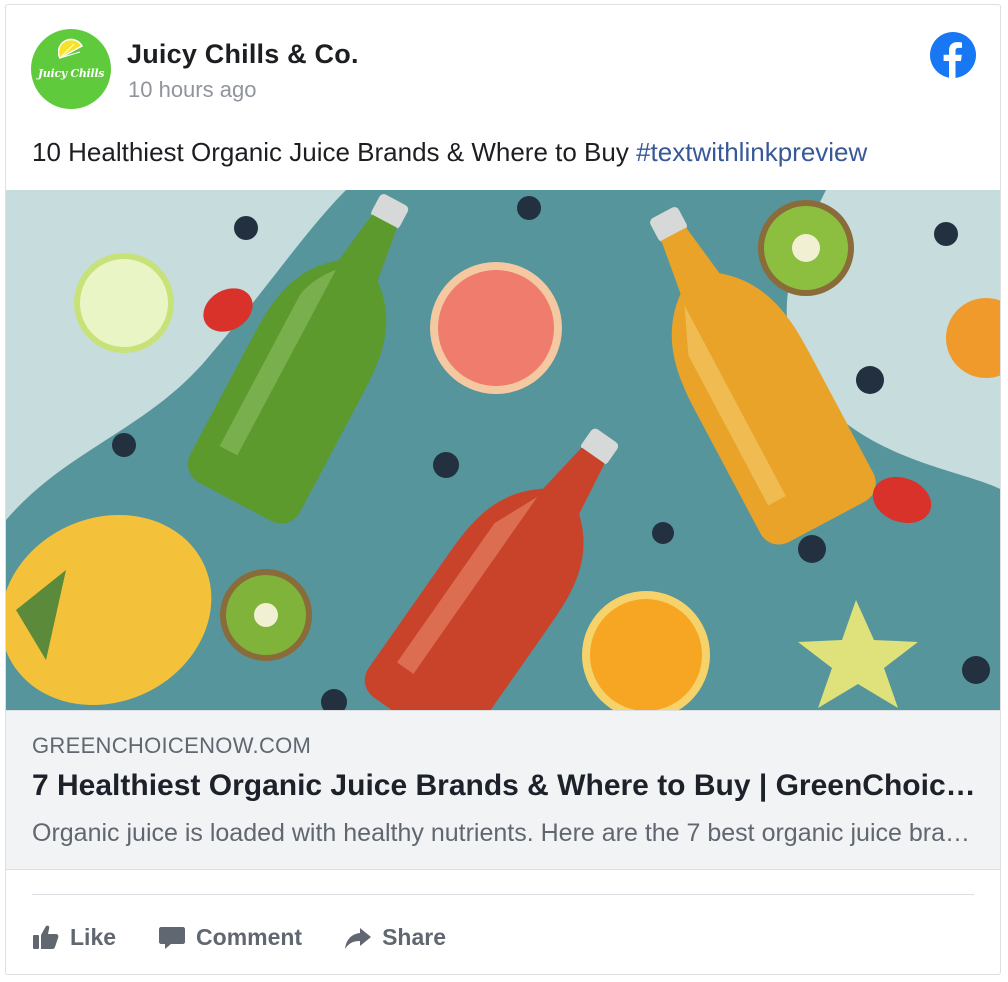 The width and height of the screenshot is (1008, 982). I want to click on lemon-icon, so click(71, 49).